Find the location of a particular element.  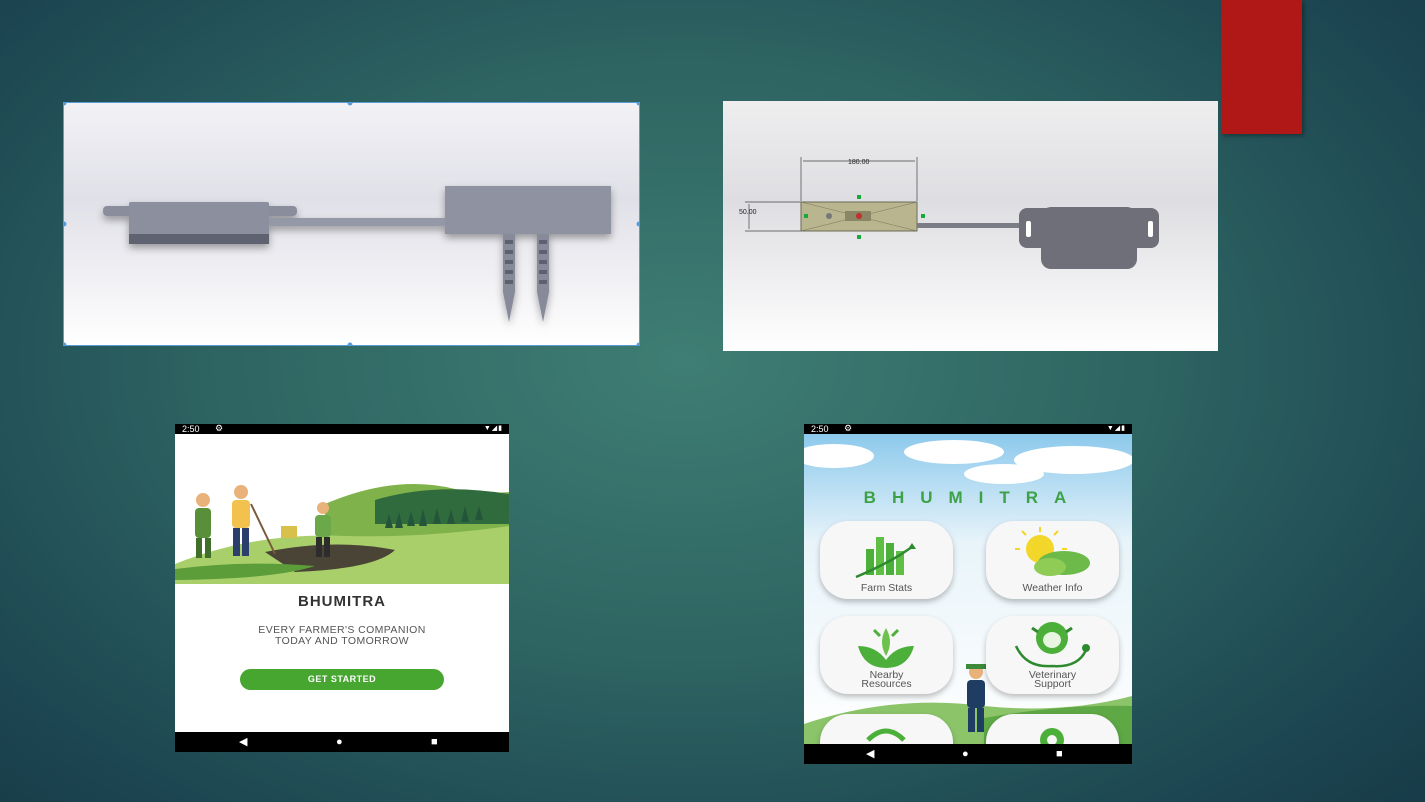

sensor-dimension-drawing: 180.00 50.00 is located at coordinates (970, 226).